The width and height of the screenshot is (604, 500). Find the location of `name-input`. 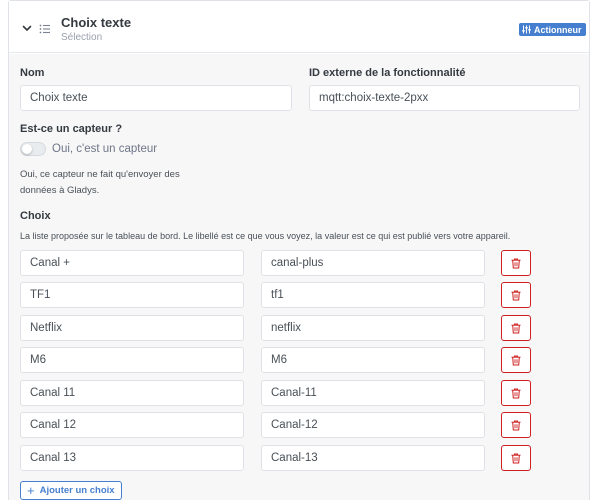

name-input is located at coordinates (156, 98).